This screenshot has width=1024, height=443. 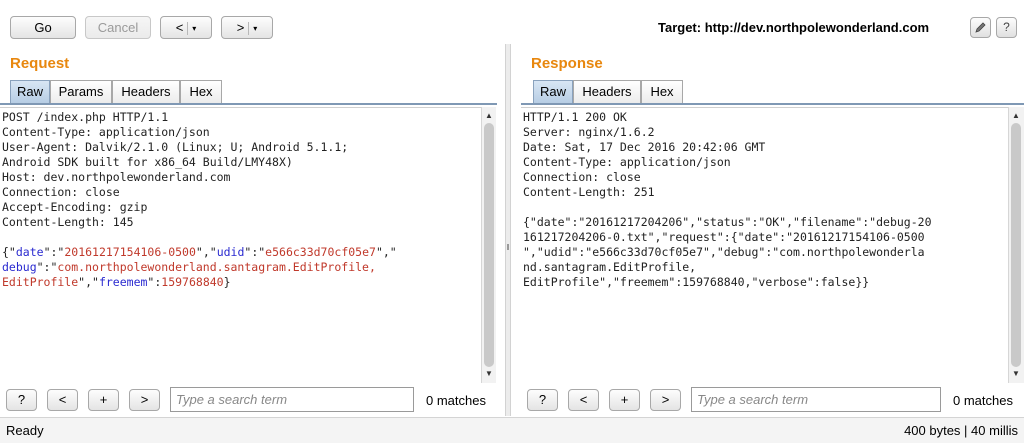 What do you see at coordinates (1006, 27) in the screenshot?
I see `help-button: ?` at bounding box center [1006, 27].